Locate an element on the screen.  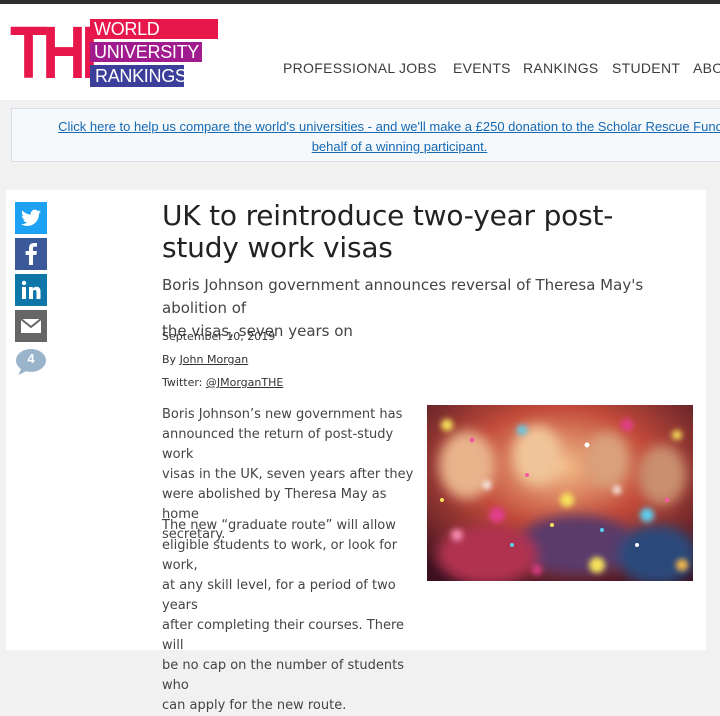
article-title-line-2: study work visas is located at coordinates (277, 247).